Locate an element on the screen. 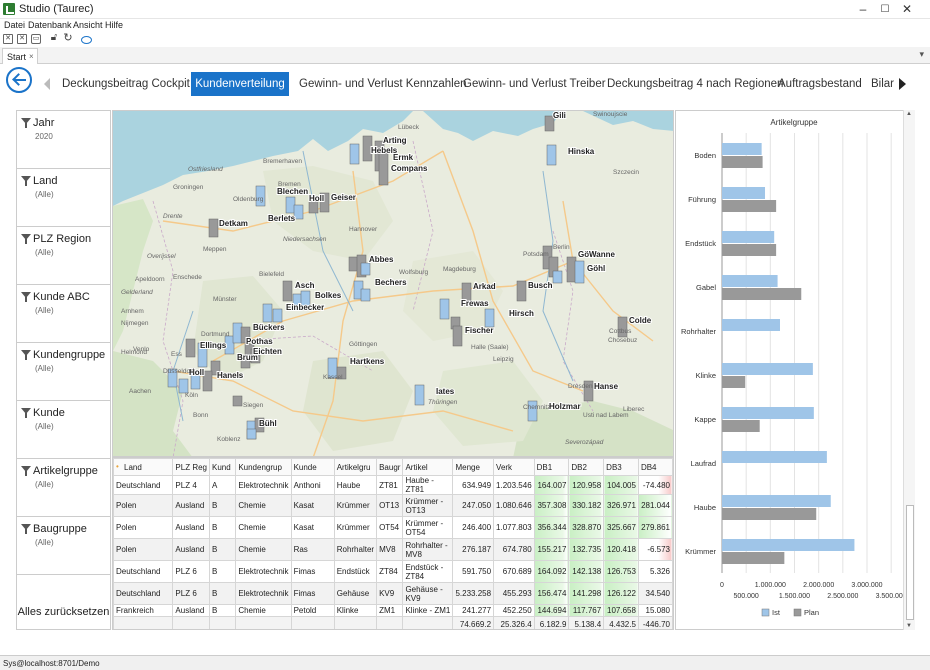 This screenshot has width=930, height=670. nav-scroll-right-icon is located at coordinates (902, 84).